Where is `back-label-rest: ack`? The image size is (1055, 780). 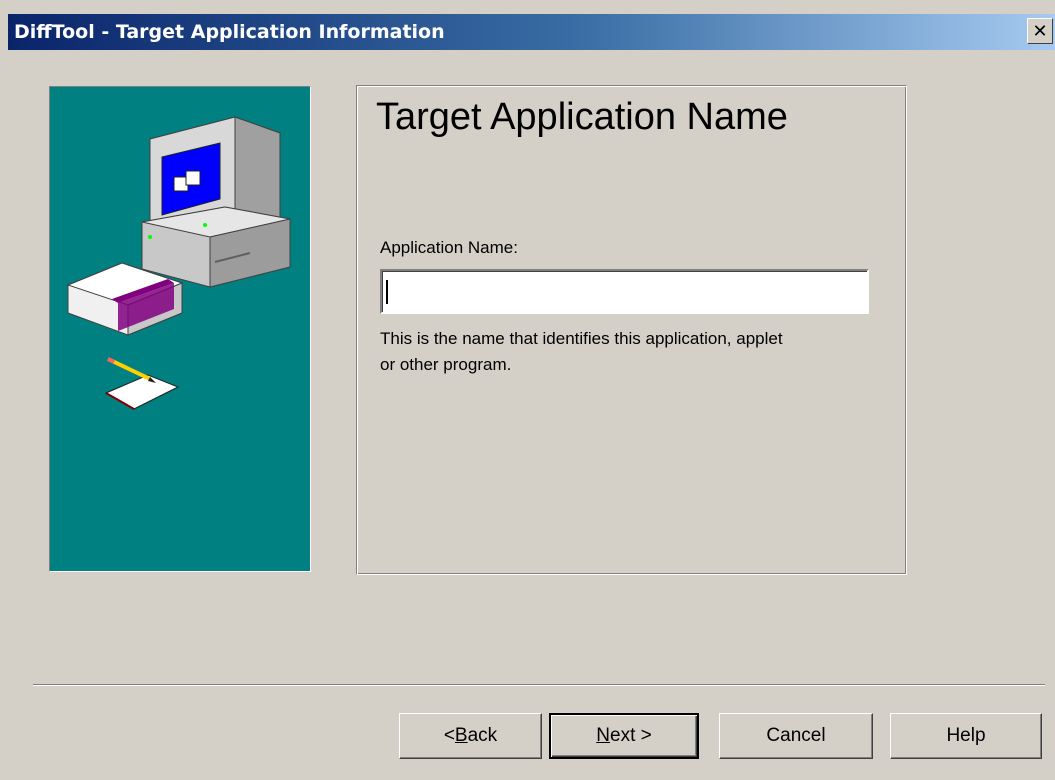
back-label-rest: ack is located at coordinates (482, 735).